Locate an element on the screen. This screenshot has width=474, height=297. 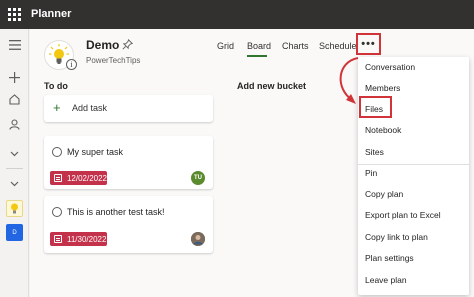
avatar: TU is located at coordinates (198, 178).